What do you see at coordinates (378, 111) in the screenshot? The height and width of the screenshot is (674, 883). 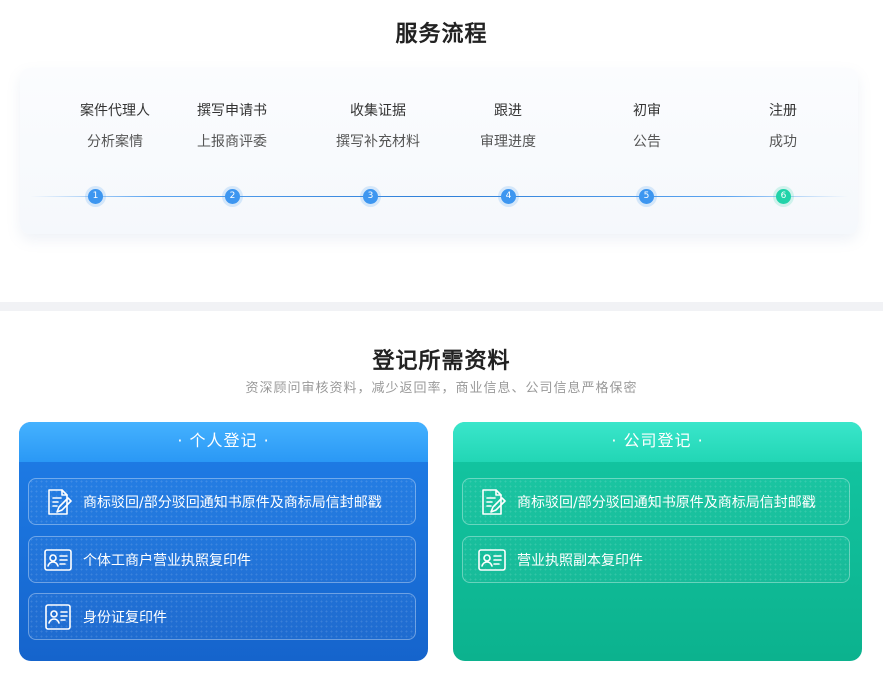 I see `step-3-line1: 收集证据` at bounding box center [378, 111].